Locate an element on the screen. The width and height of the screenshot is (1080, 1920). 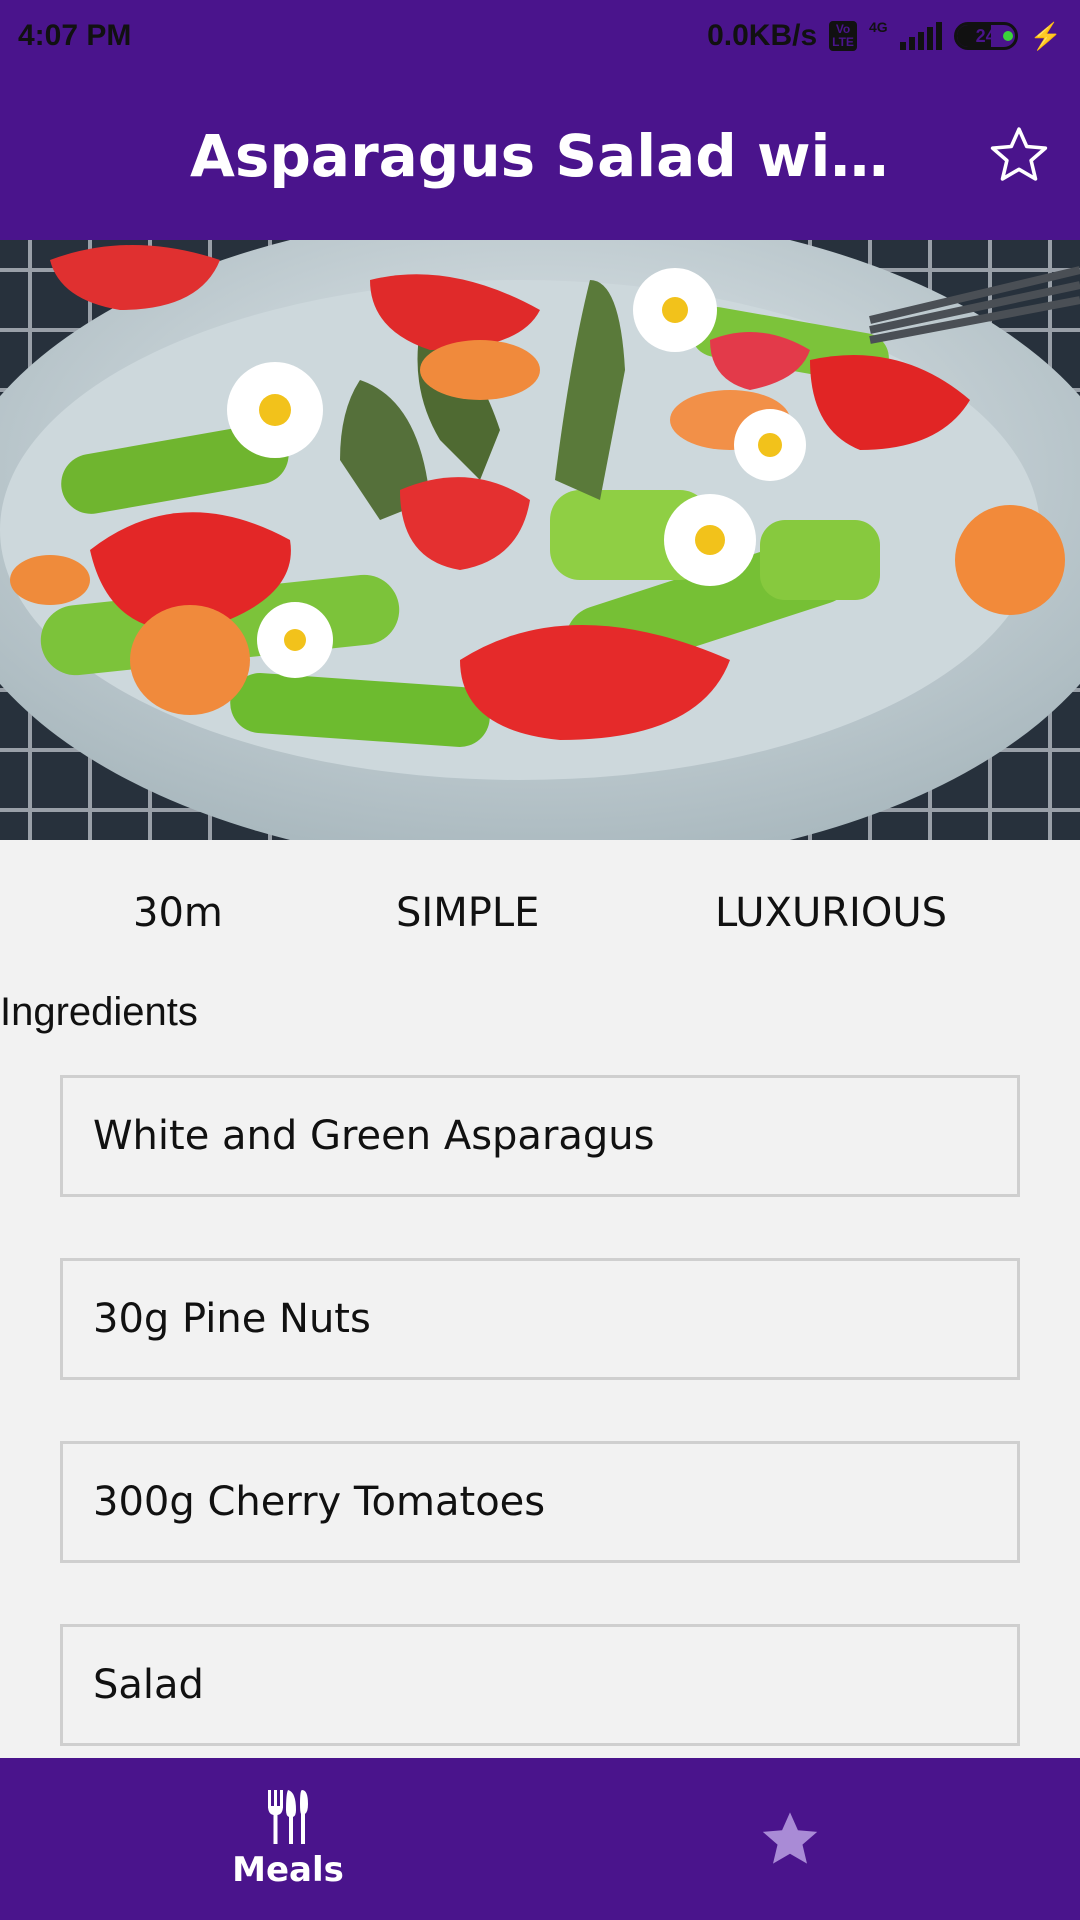
battery-level: 24 is located at coordinates (985, 35).